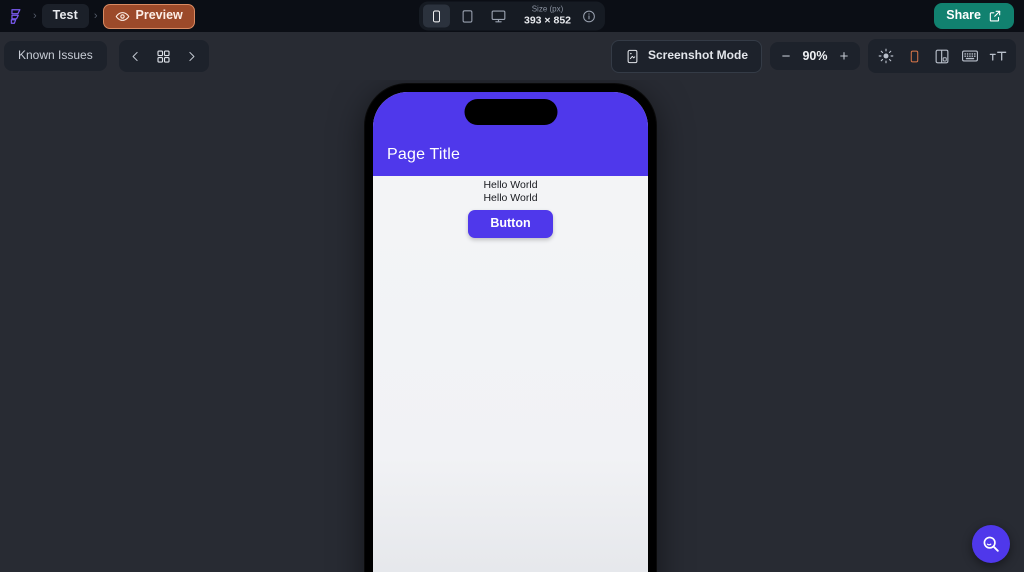 Image resolution: width=1024 pixels, height=572 pixels. Describe the element at coordinates (510, 207) in the screenshot. I see `app-body: Hello World Hello World Button` at that location.